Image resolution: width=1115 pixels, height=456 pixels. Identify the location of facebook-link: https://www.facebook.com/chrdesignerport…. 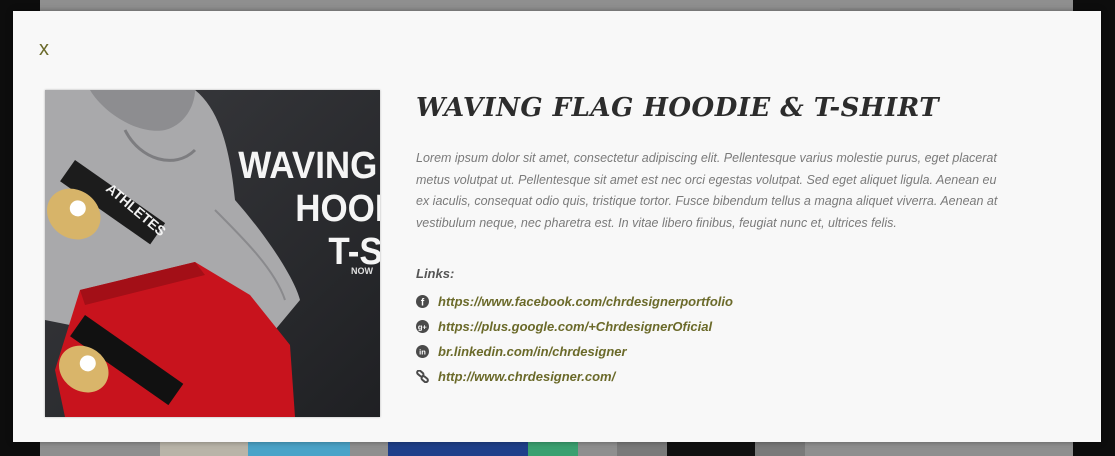
(585, 301).